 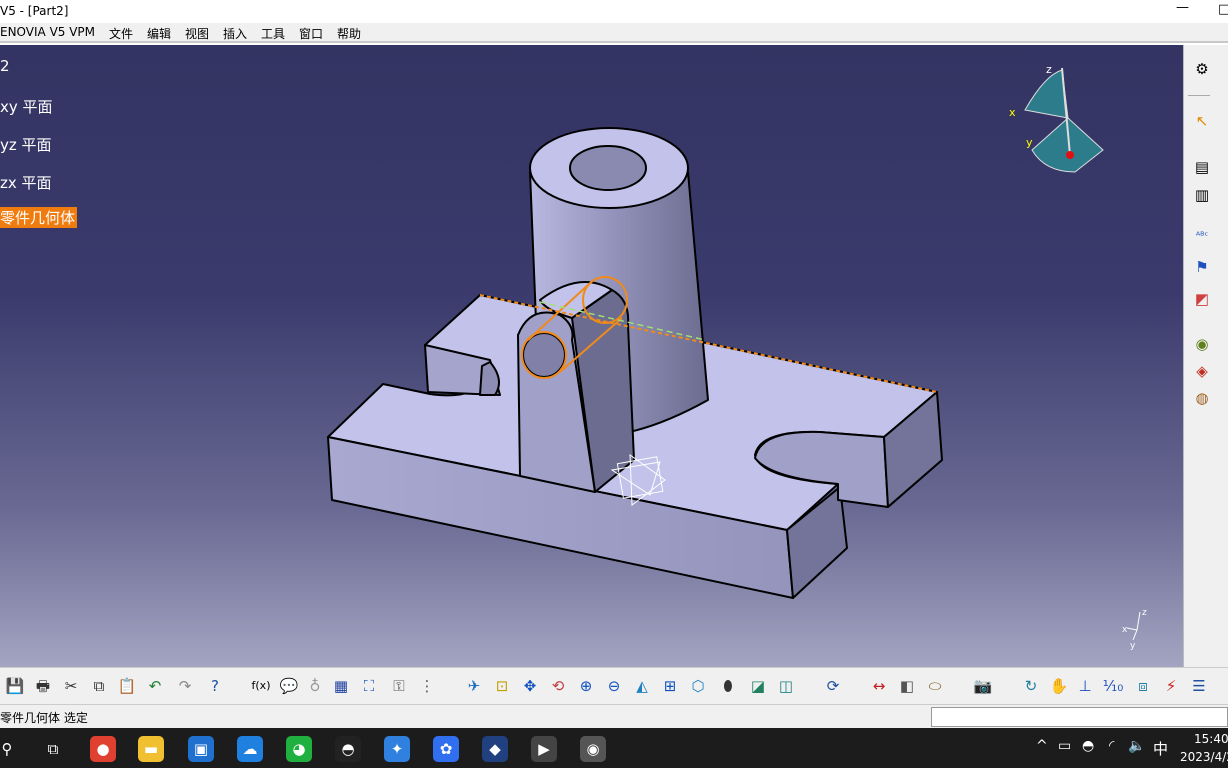 What do you see at coordinates (315, 686) in the screenshot?
I see `light-bulb-icon: ♁` at bounding box center [315, 686].